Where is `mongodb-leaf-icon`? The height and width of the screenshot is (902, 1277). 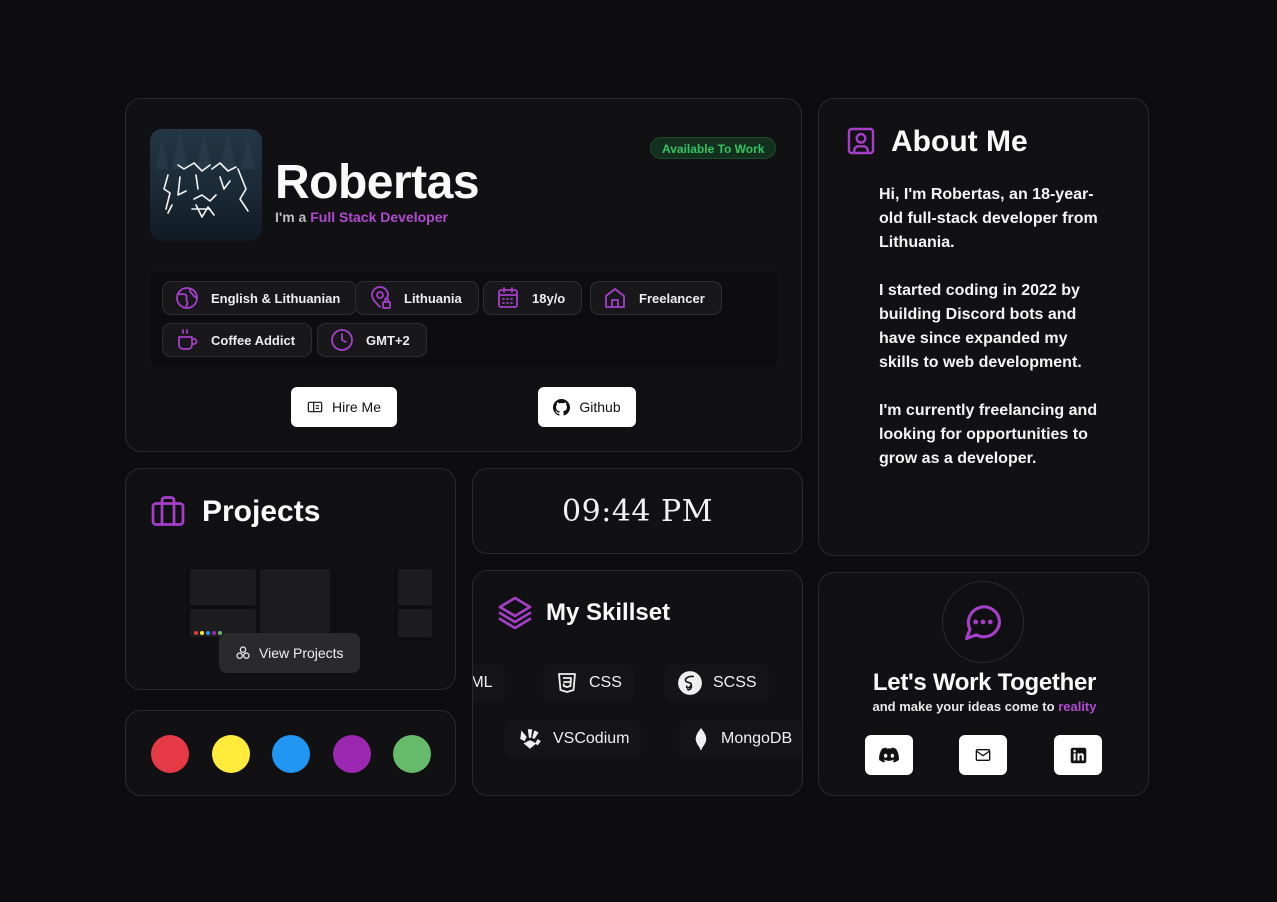
mongodb-leaf-icon is located at coordinates (701, 739).